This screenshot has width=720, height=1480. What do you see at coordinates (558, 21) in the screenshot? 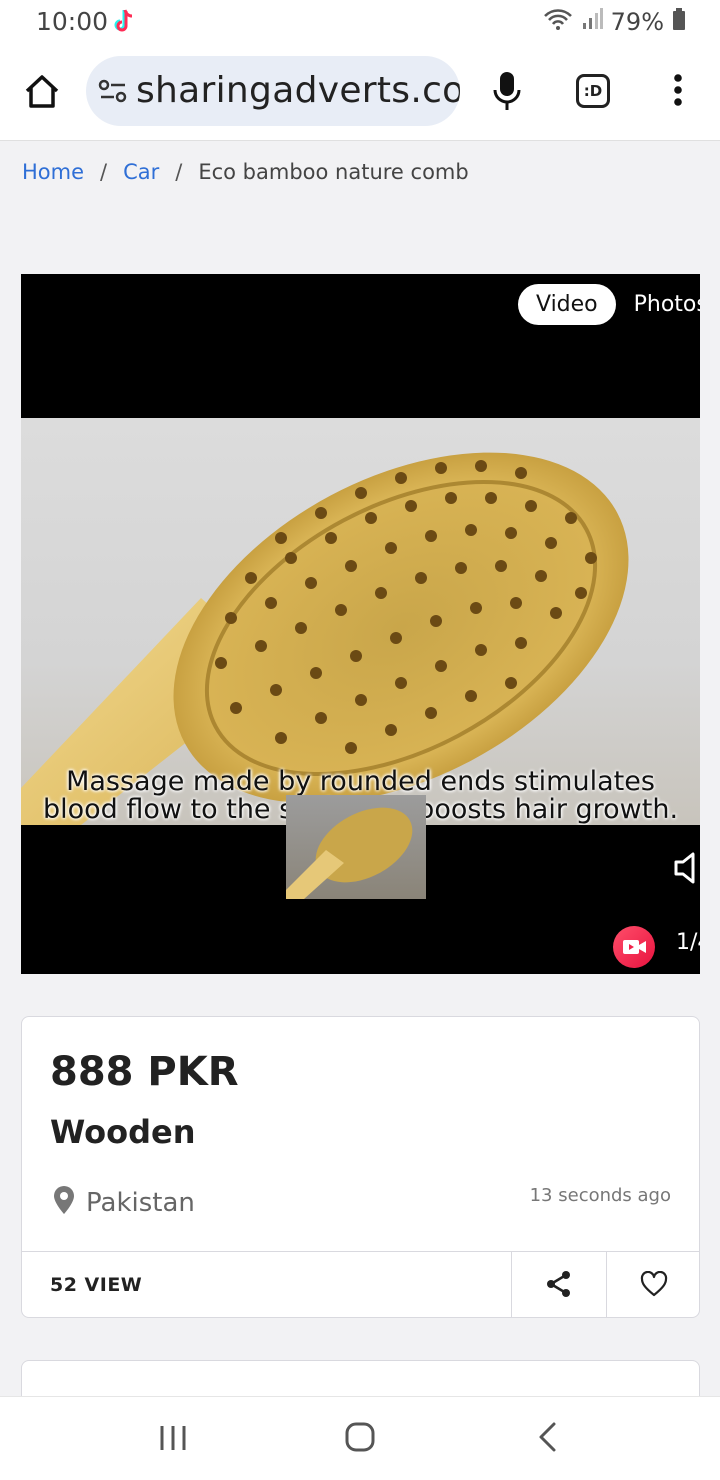
I see `wifi-icon` at bounding box center [558, 21].